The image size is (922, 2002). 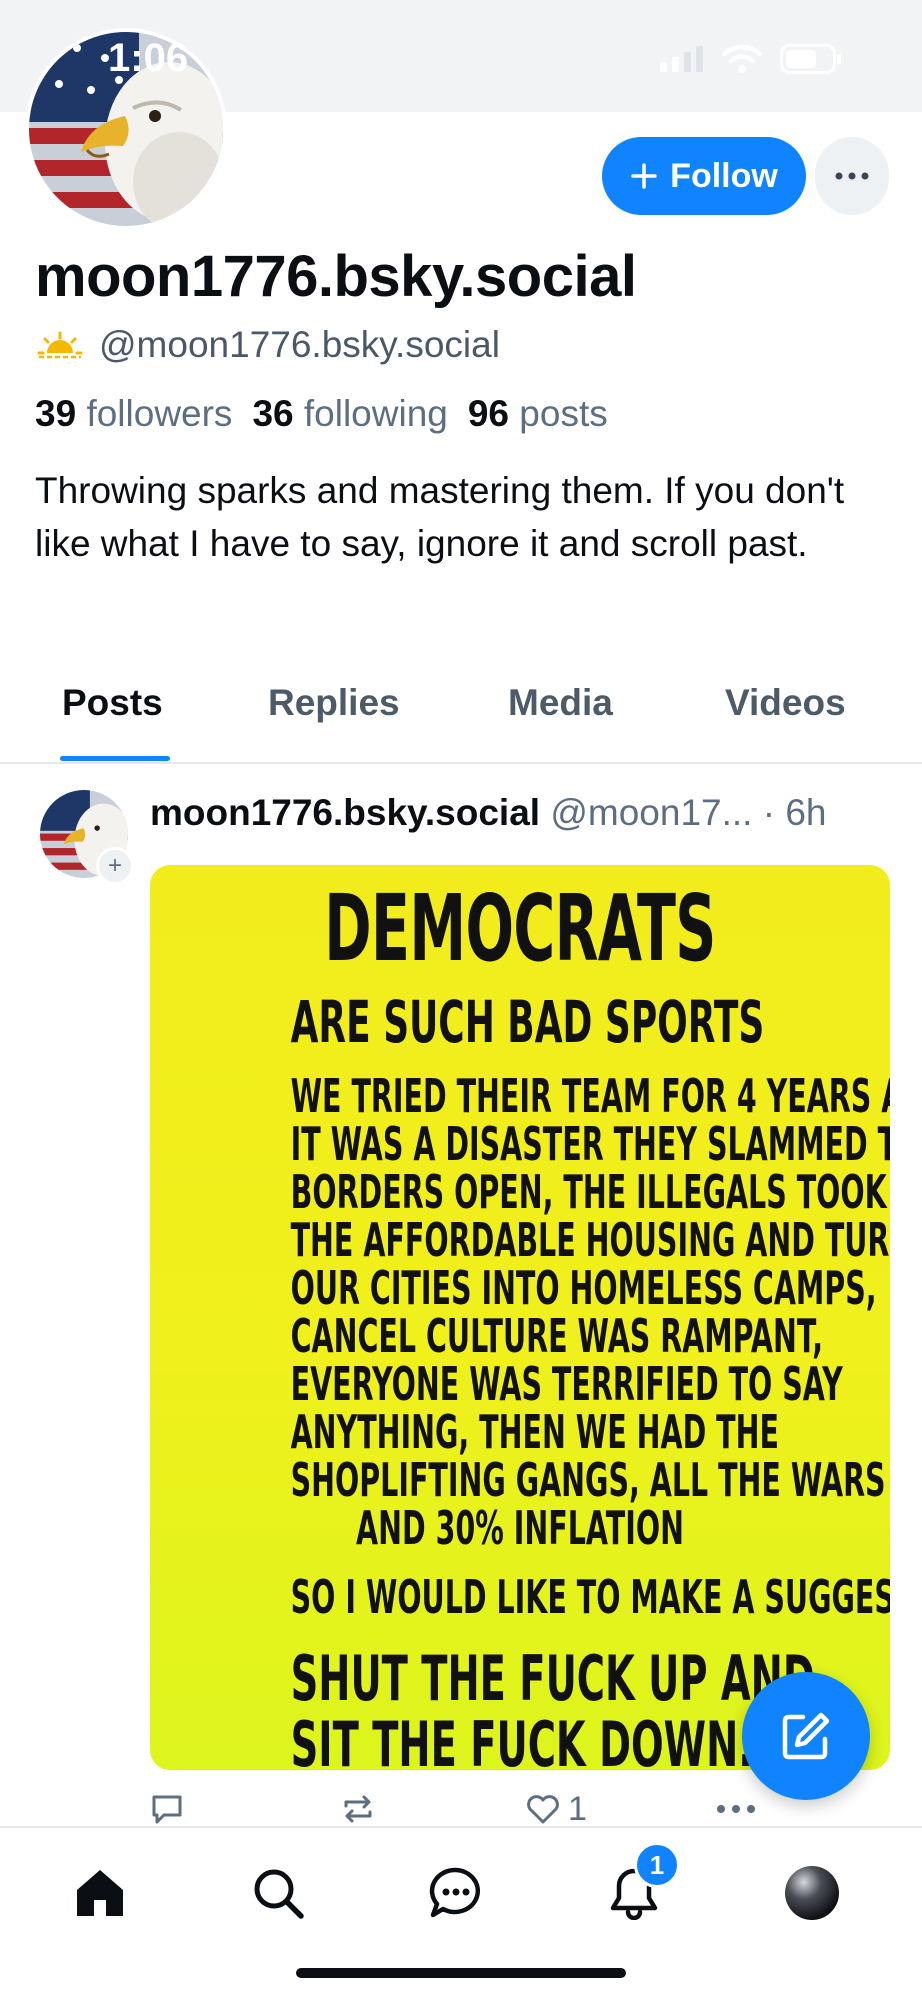 I want to click on followers-stat: 39 followers, so click(x=133, y=414).